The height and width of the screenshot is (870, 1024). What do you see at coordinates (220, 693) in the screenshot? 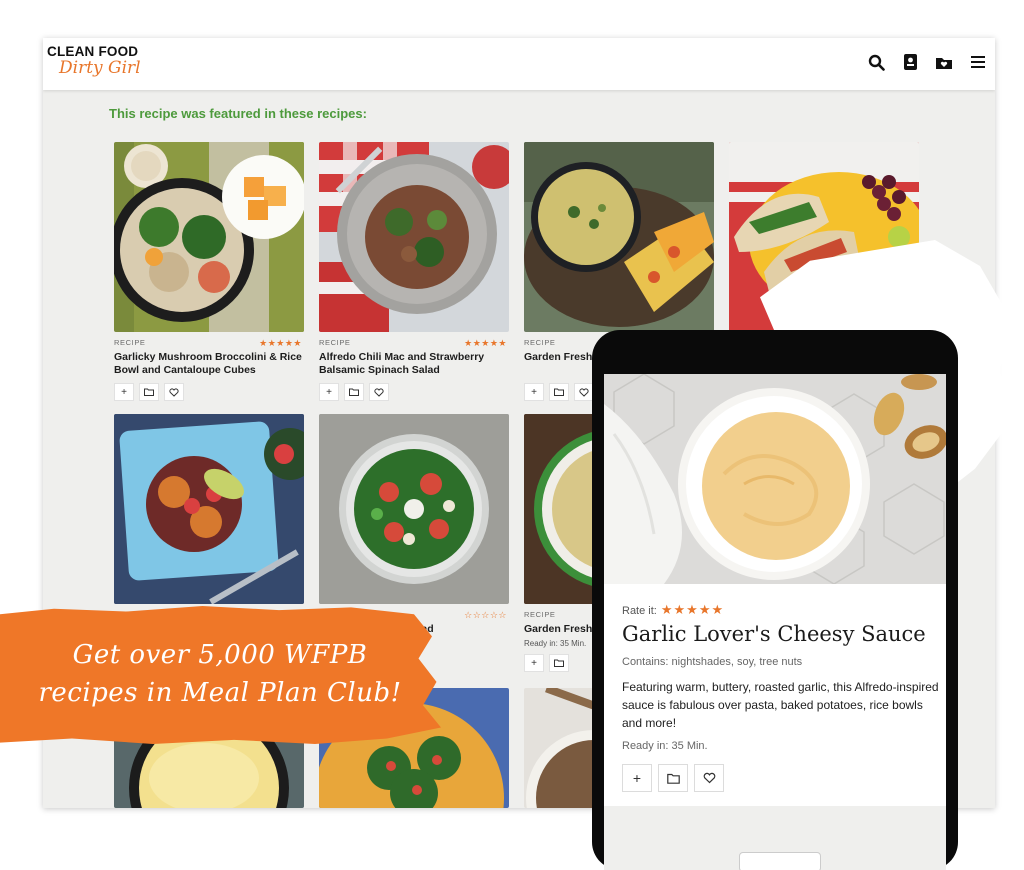
I see `promo-line-2: recipes in Meal Plan Club!` at bounding box center [220, 693].